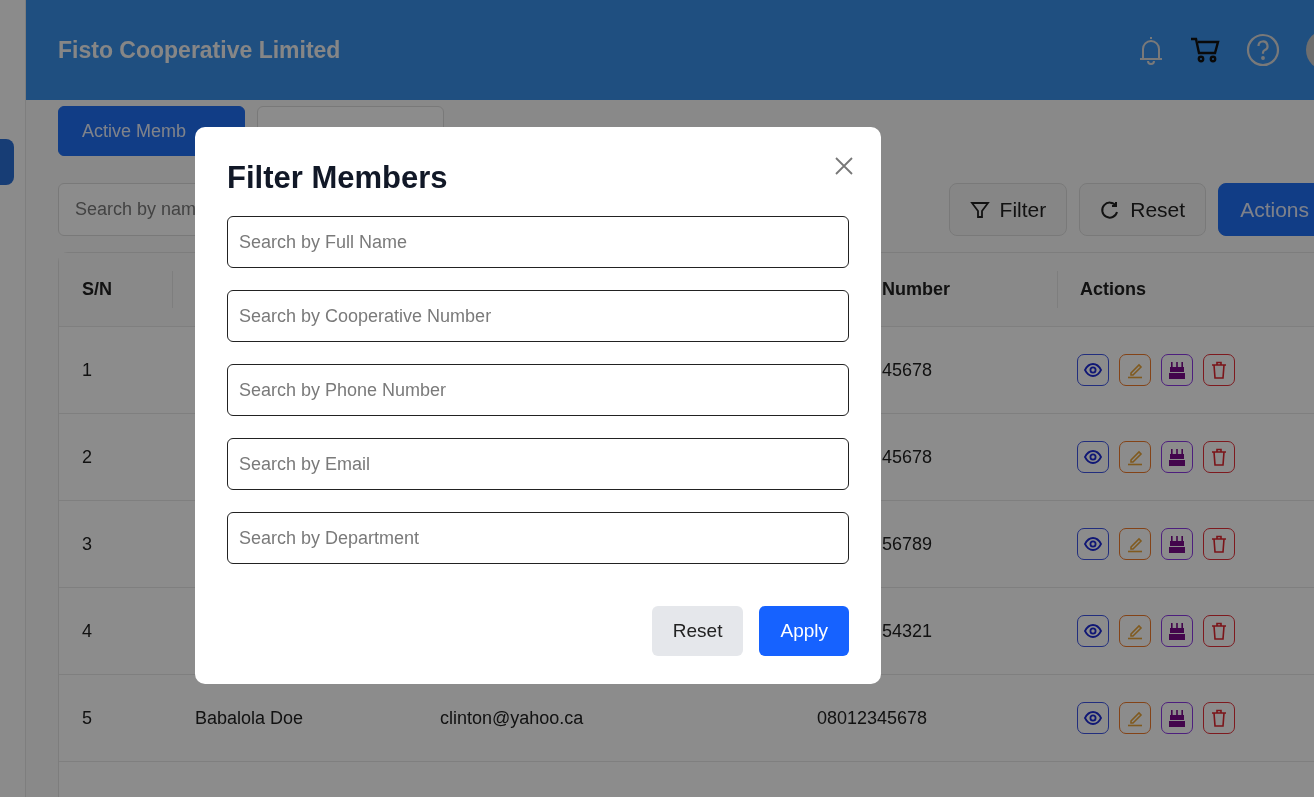 This screenshot has height=797, width=1314. Describe the element at coordinates (538, 464) in the screenshot. I see `input-field: Search by Email` at that location.